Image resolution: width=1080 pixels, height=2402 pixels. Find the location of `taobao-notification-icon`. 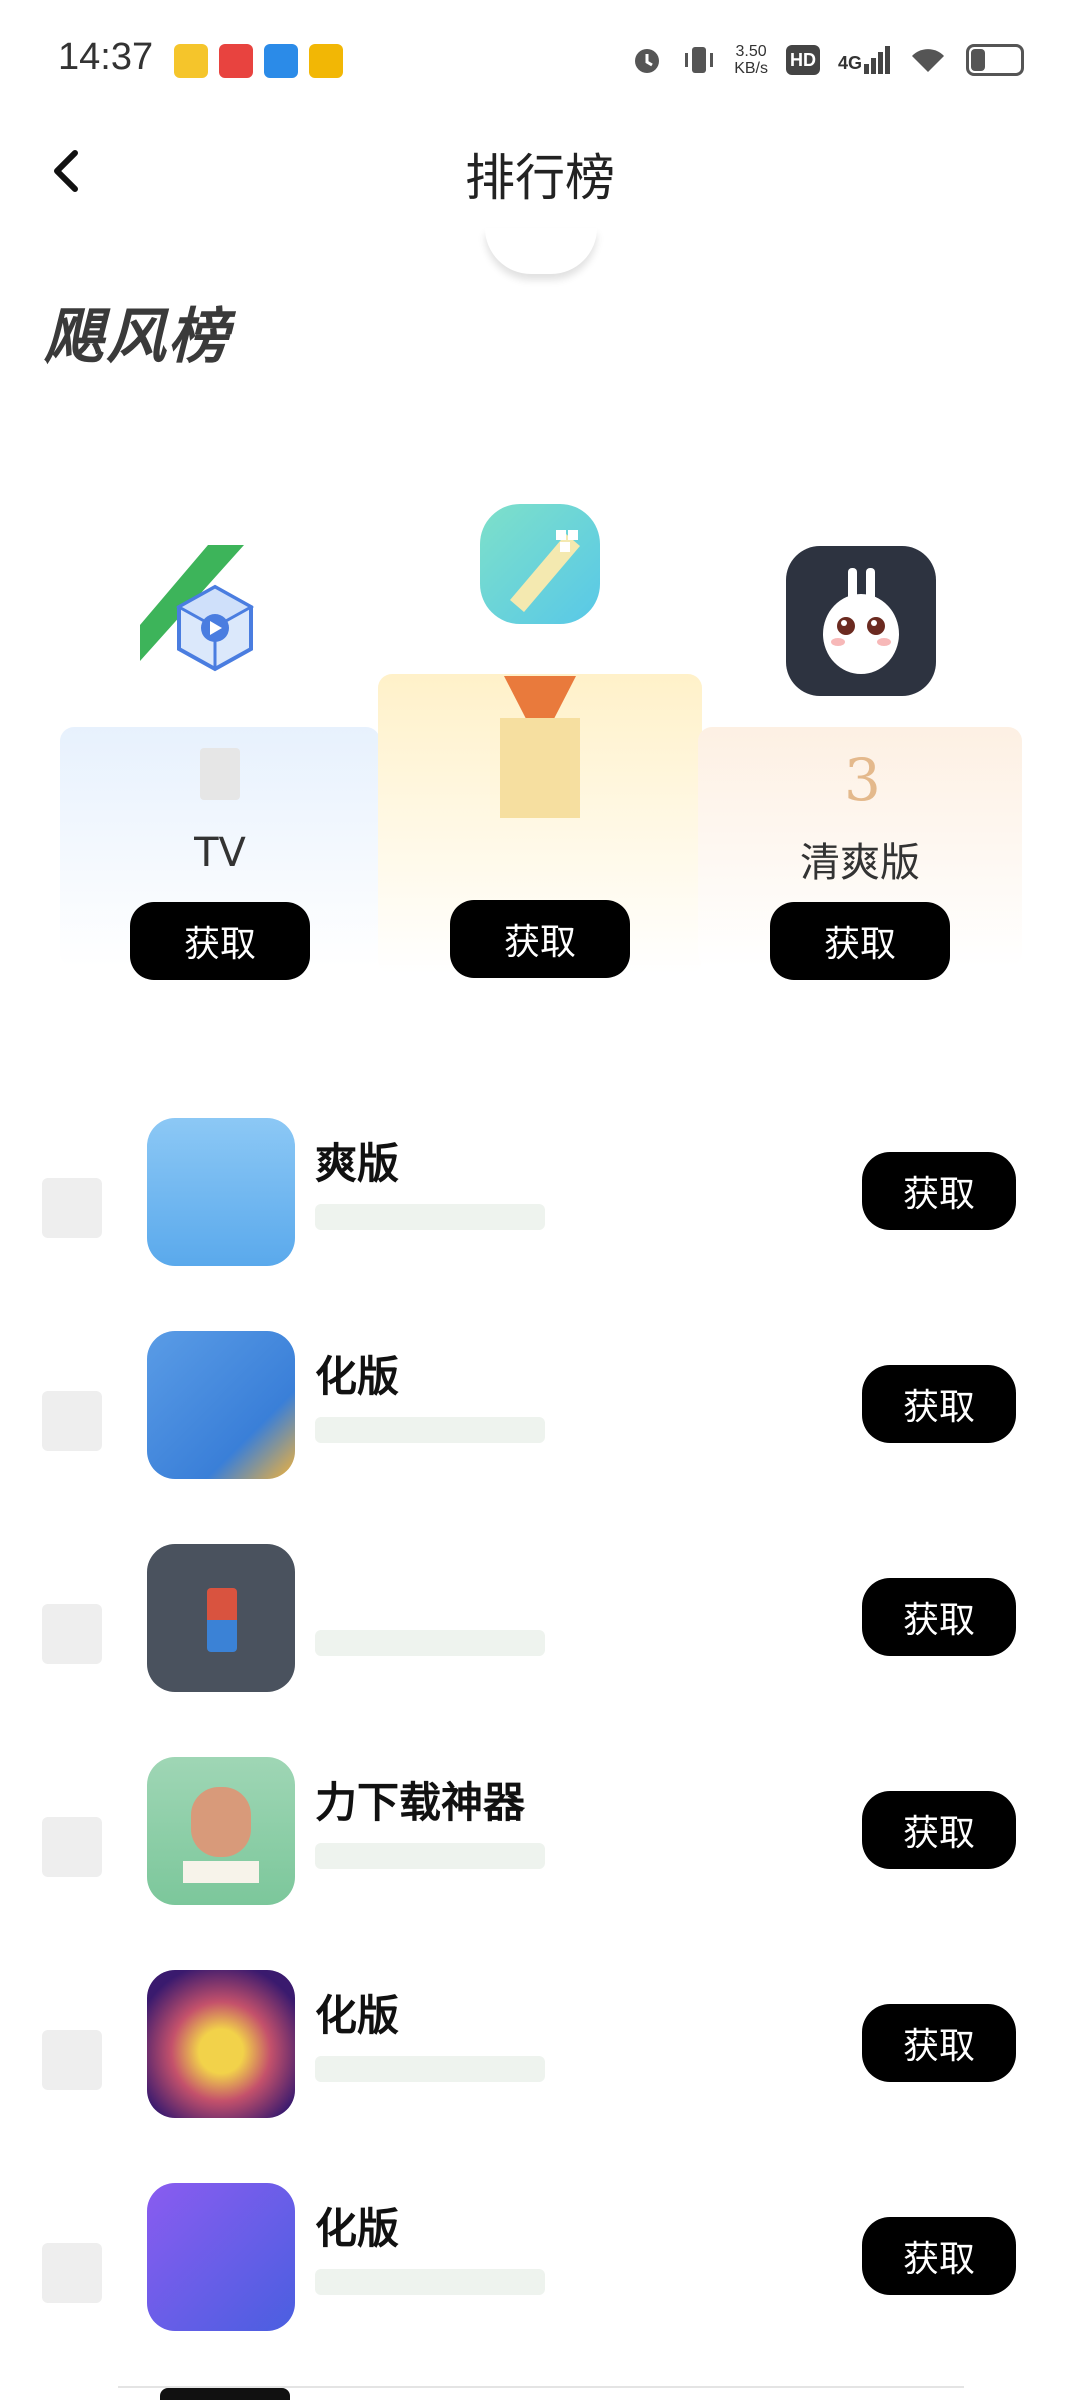

taobao-notification-icon is located at coordinates (236, 61).